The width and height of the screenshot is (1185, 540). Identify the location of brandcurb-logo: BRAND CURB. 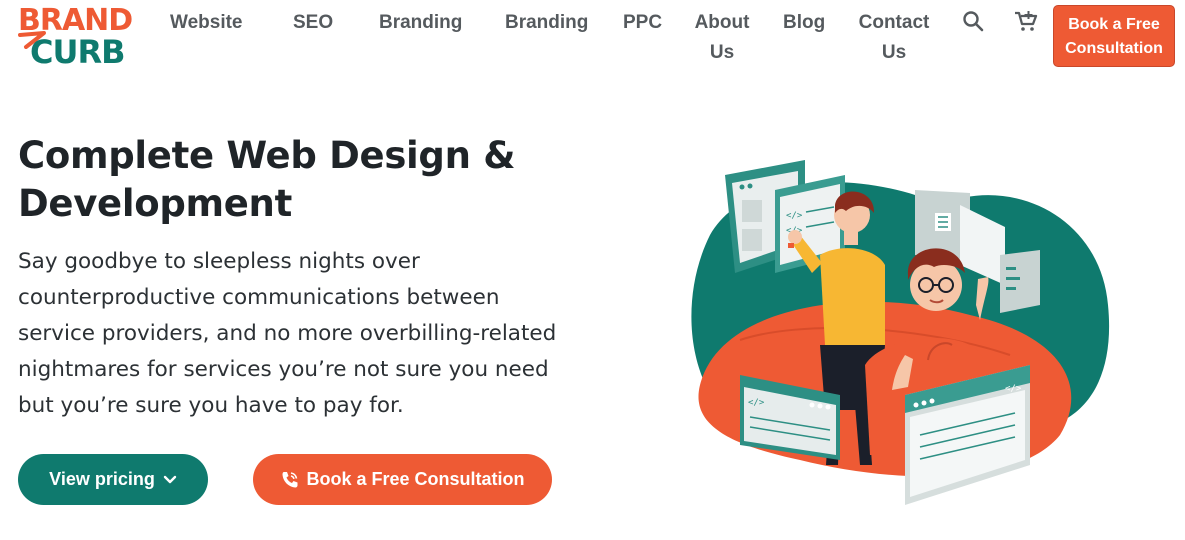
(77, 37).